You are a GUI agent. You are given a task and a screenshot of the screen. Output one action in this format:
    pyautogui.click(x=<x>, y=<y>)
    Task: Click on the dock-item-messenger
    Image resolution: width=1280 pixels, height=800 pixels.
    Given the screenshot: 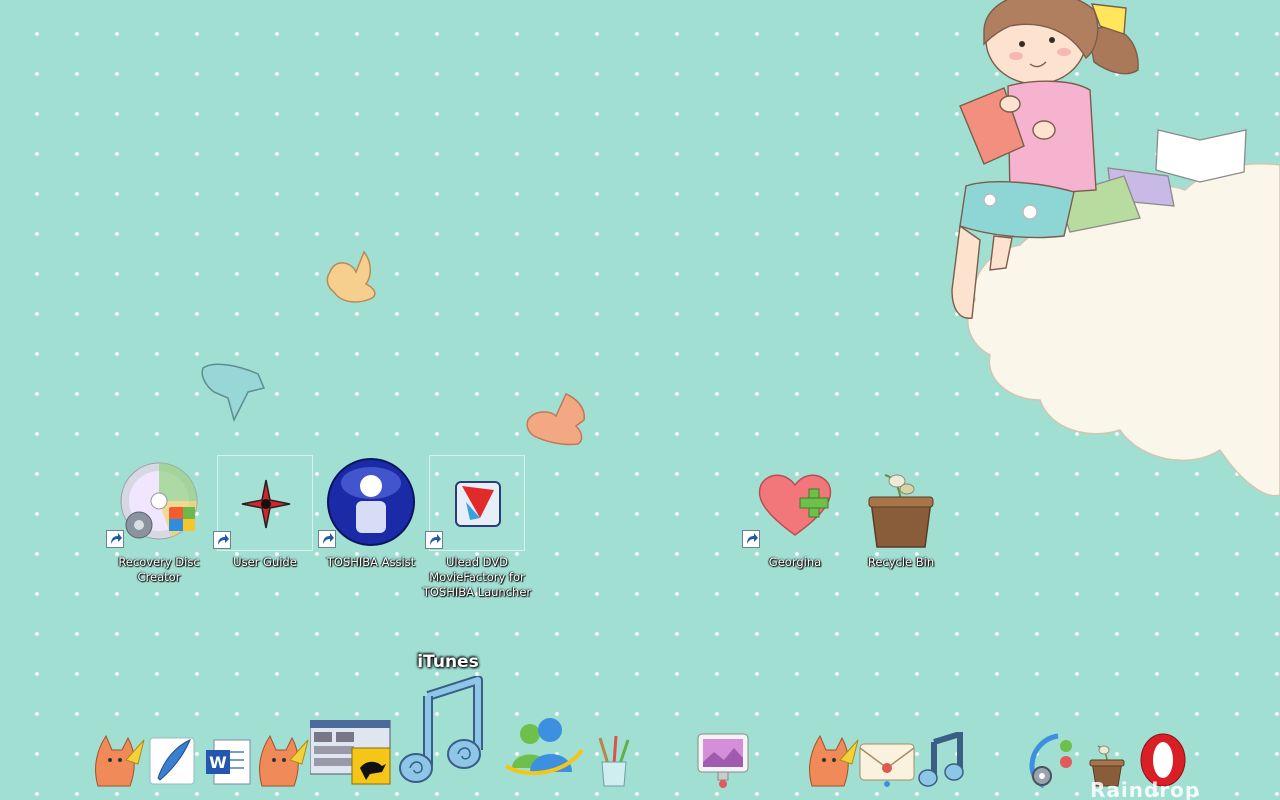 What is the action you would take?
    pyautogui.click(x=544, y=749)
    